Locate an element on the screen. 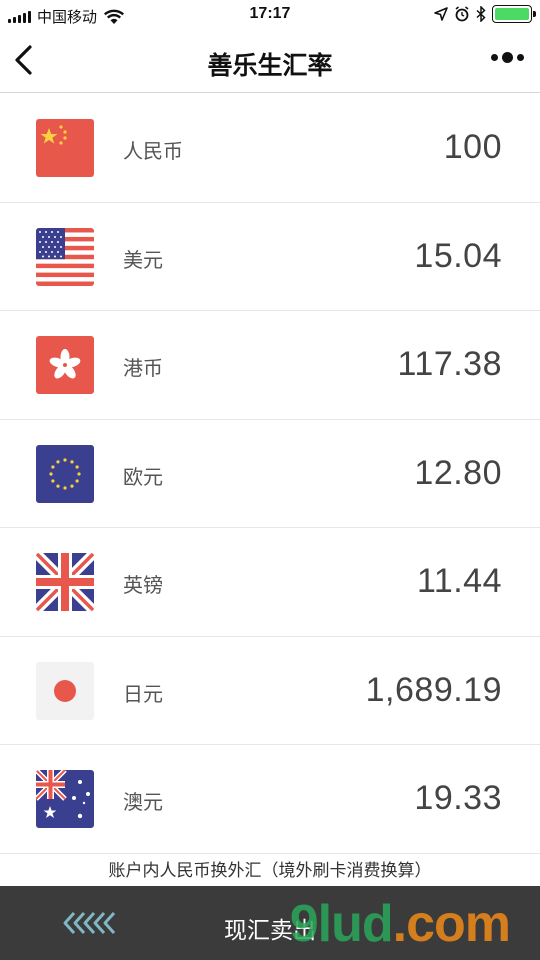 The height and width of the screenshot is (960, 540). currency-name: 澳元 is located at coordinates (143, 803).